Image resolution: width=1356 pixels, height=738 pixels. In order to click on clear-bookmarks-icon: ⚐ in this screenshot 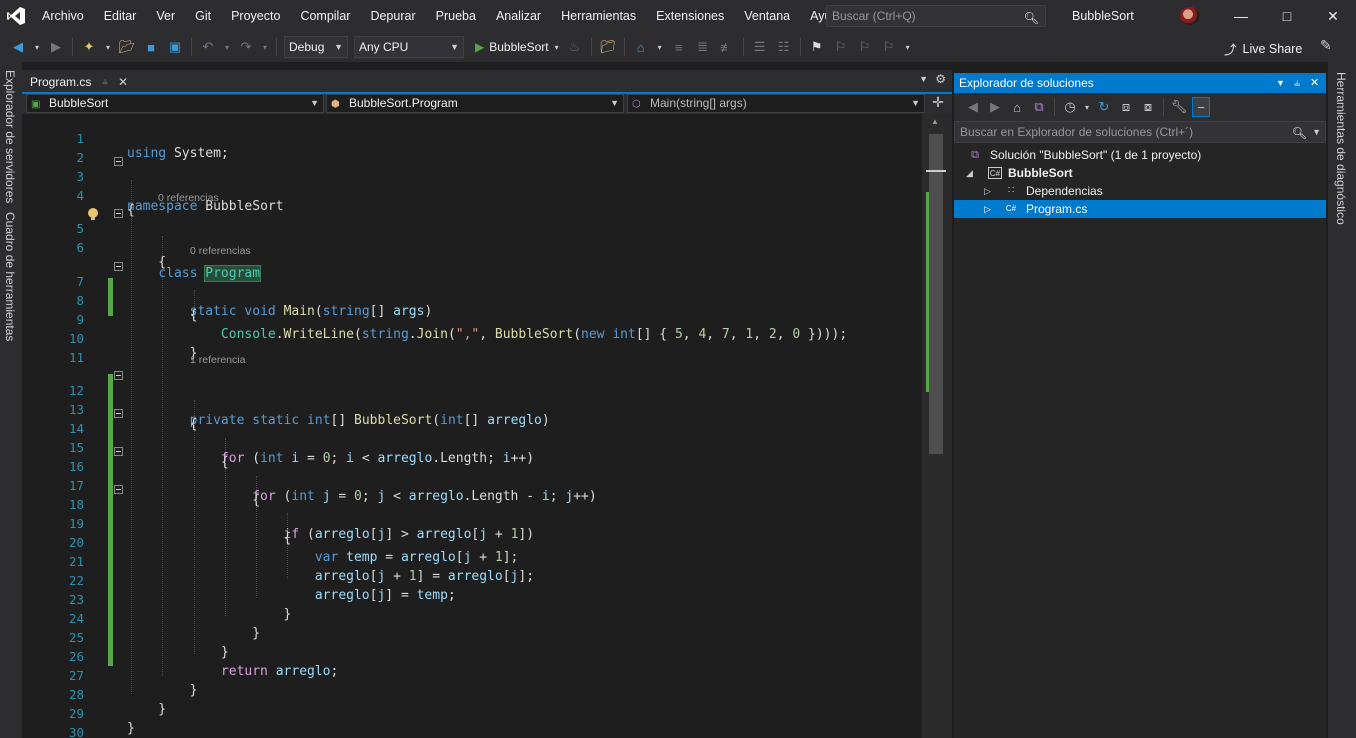, I will do `click(889, 47)`.